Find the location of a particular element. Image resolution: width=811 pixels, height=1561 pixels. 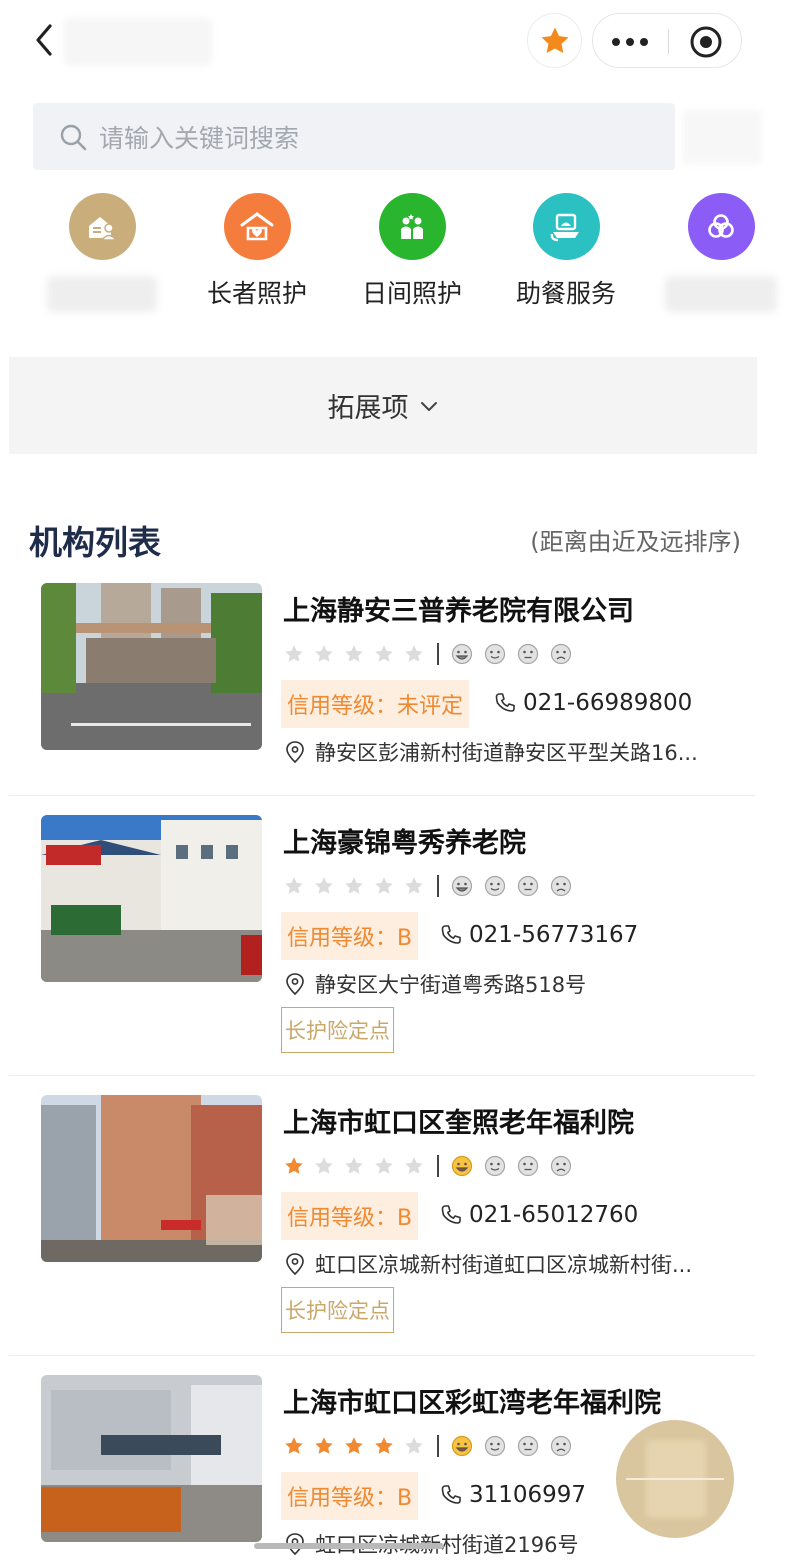

circles-icon is located at coordinates (721, 225).